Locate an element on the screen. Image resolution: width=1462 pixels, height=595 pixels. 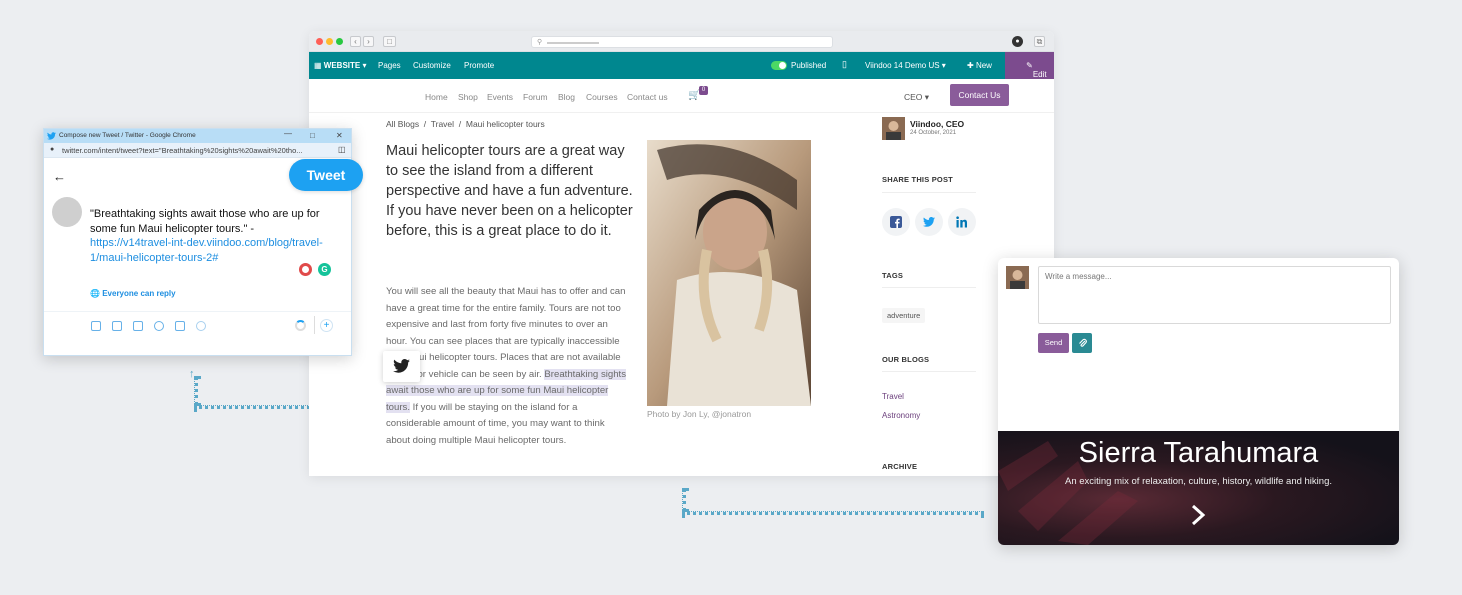
char-counter-icon is located at coordinates (300, 325).